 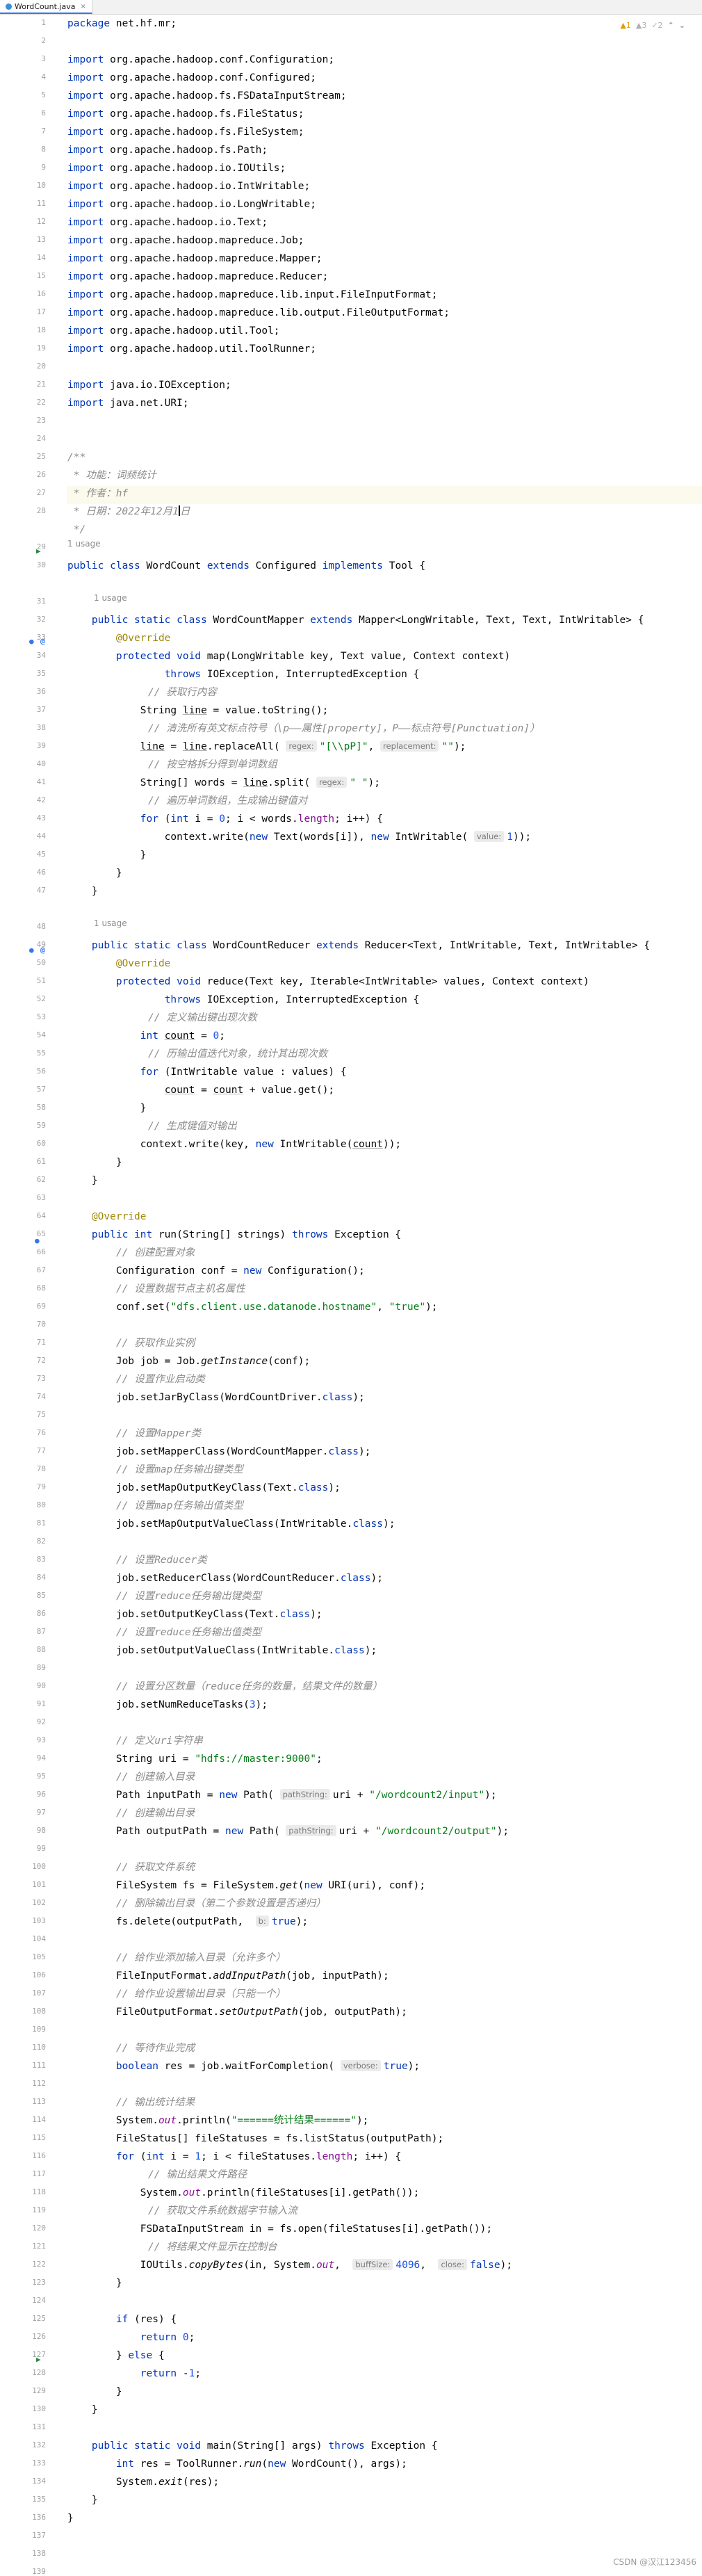 What do you see at coordinates (249, 1090) in the screenshot?
I see `code-line: count = count + value.get();` at bounding box center [249, 1090].